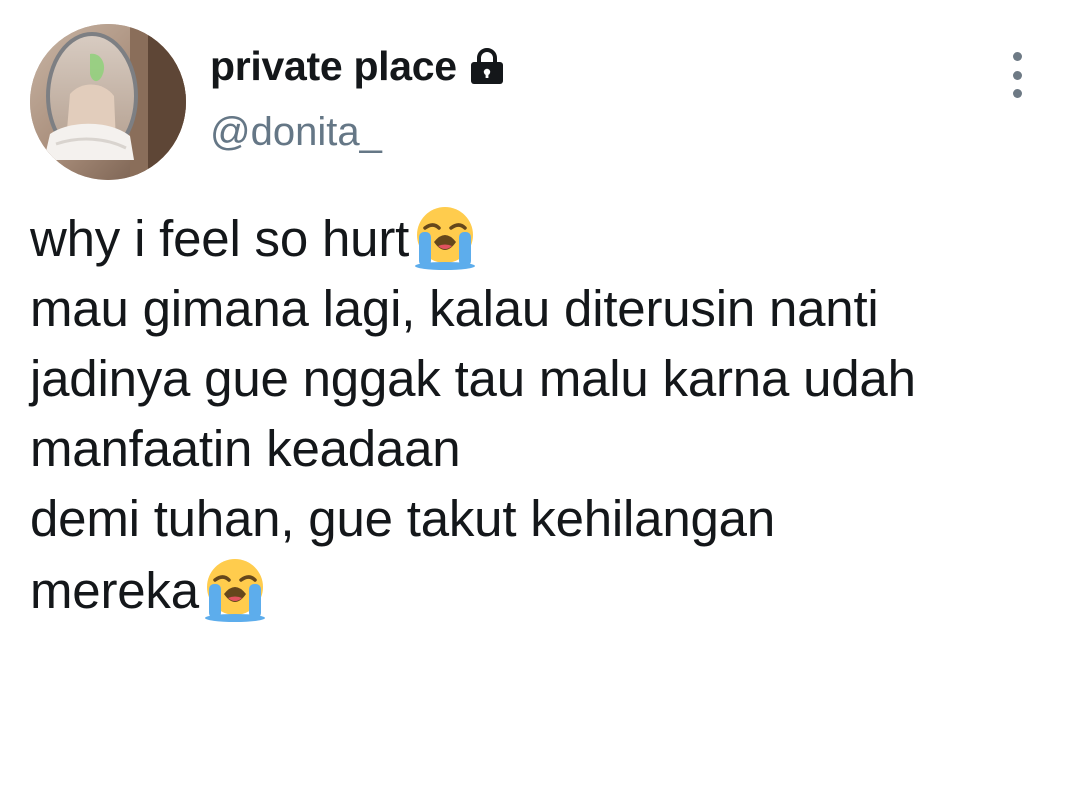 Image resolution: width=1080 pixels, height=786 pixels. I want to click on more-vertical-icon, so click(1017, 56).